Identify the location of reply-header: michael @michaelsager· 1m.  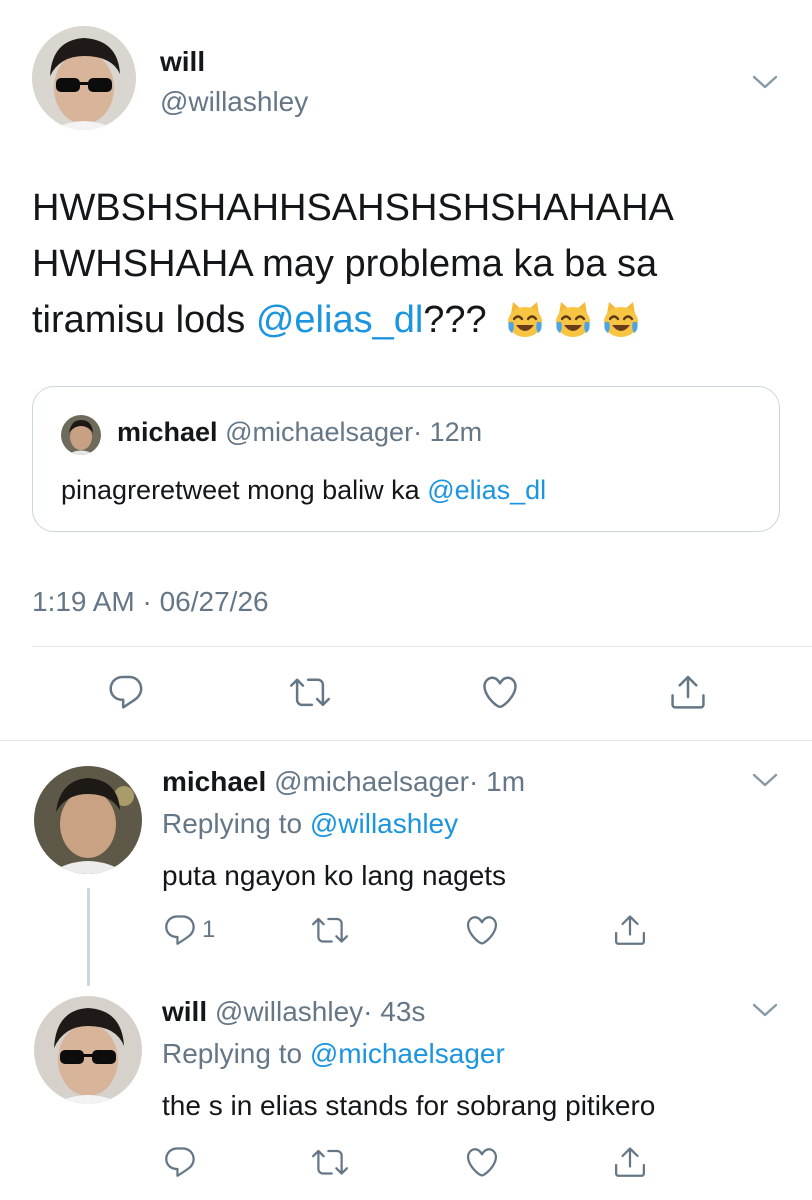
(343, 782).